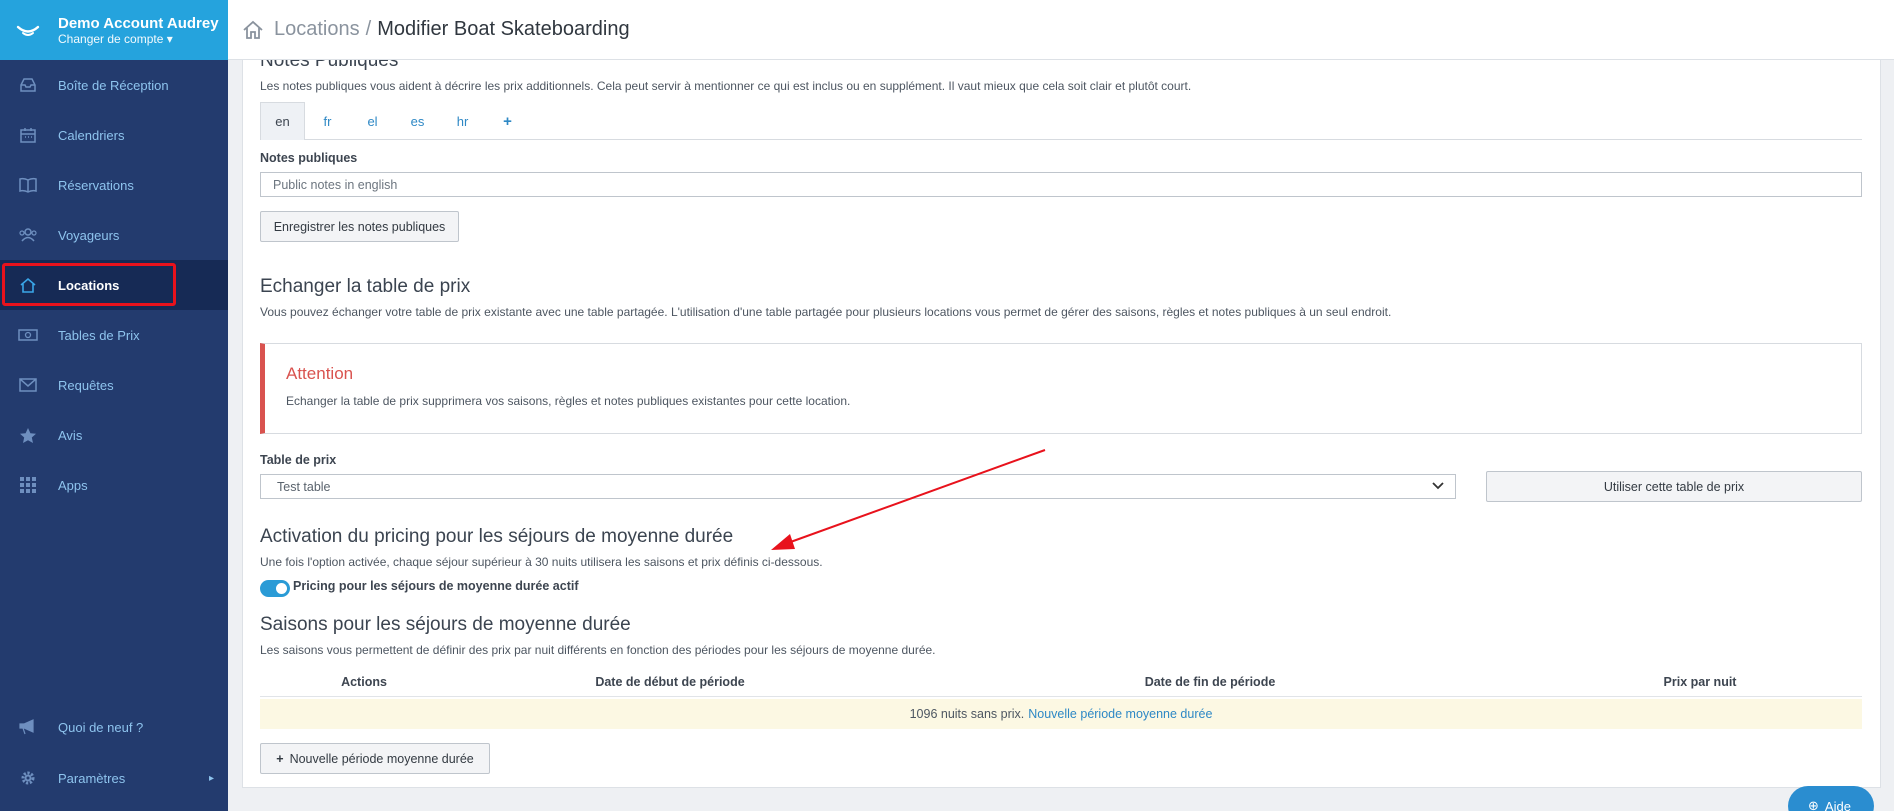  I want to click on tab-lang-es: es, so click(417, 121).